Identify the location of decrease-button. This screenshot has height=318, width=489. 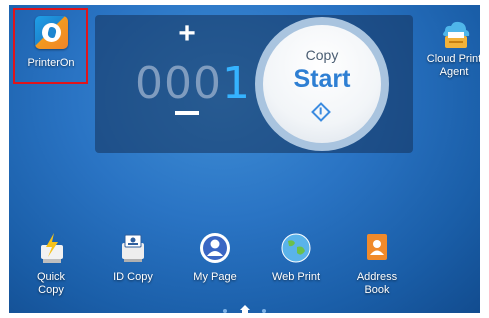
(187, 113).